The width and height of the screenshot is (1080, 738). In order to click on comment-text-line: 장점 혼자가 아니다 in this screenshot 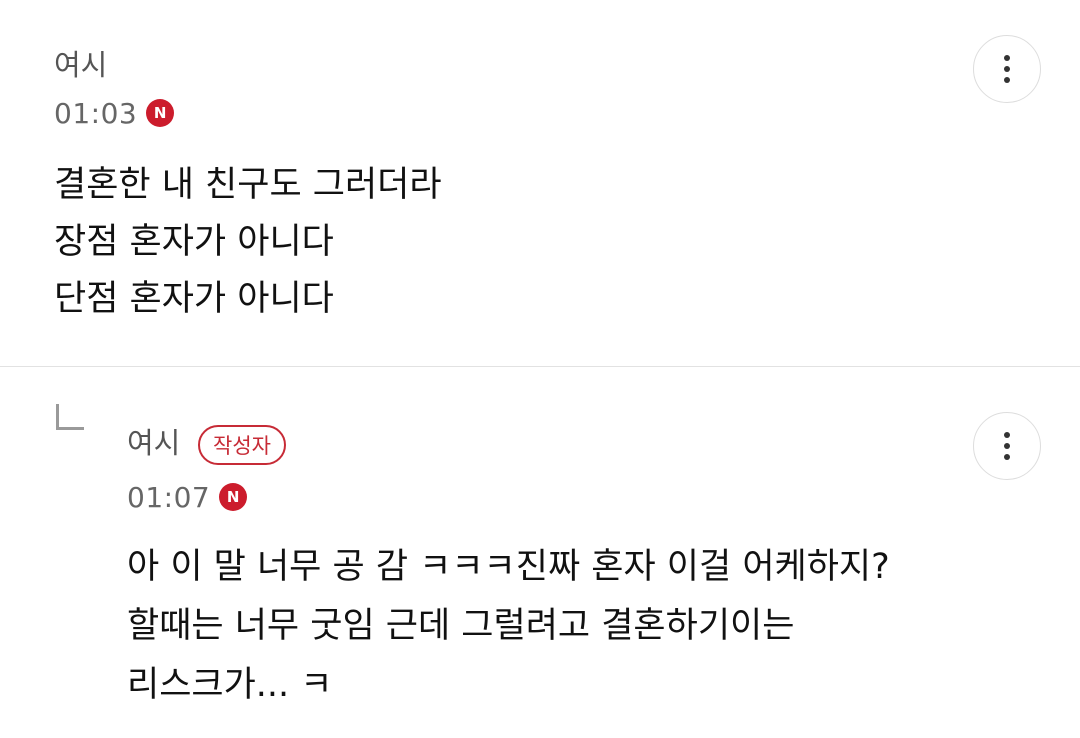, I will do `click(194, 242)`.